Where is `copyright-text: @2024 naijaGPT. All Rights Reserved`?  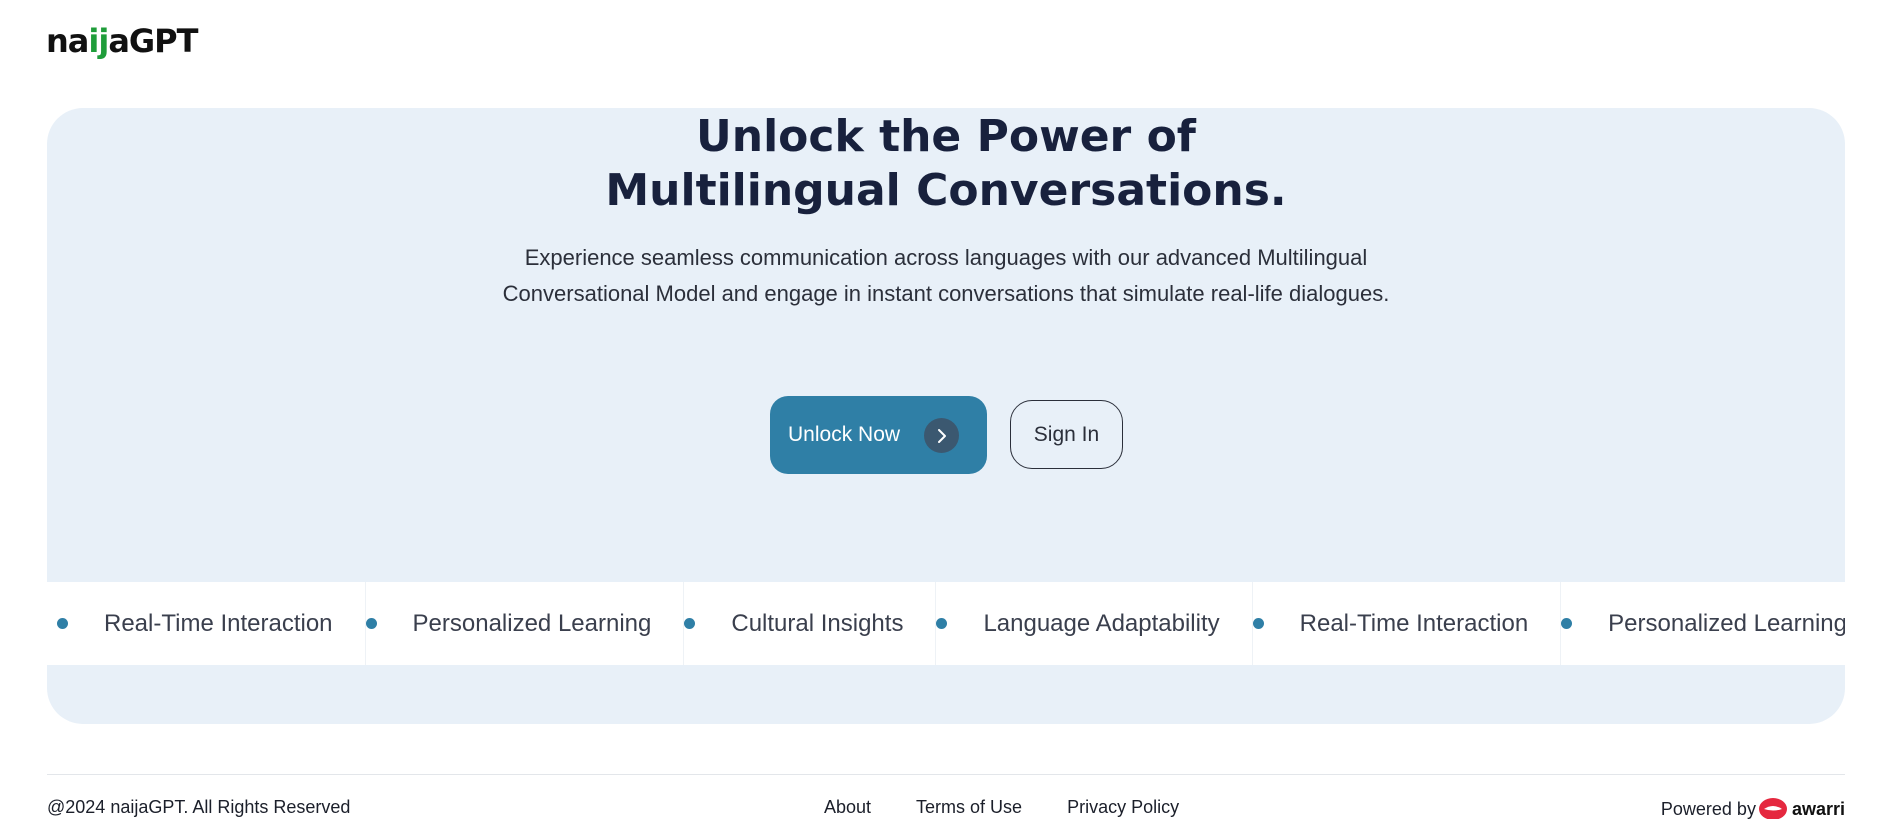
copyright-text: @2024 naijaGPT. All Rights Reserved is located at coordinates (199, 807).